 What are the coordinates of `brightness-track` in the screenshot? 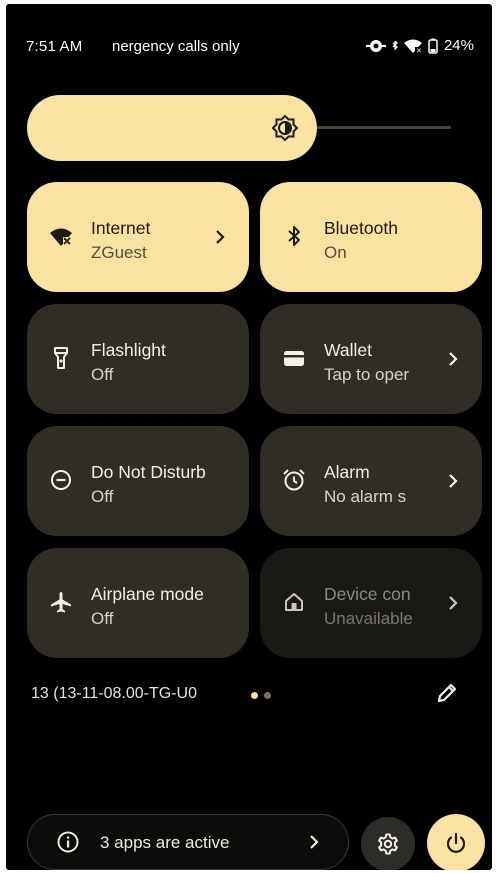 It's located at (384, 127).